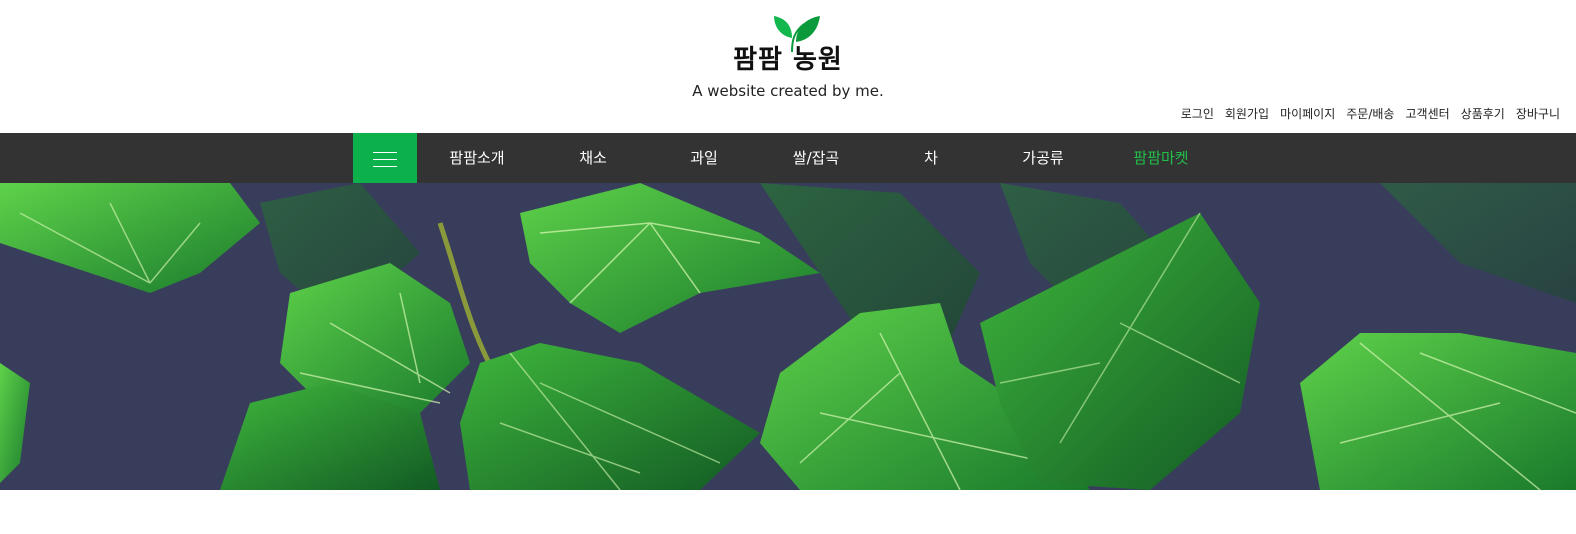  Describe the element at coordinates (788, 91) in the screenshot. I see `logo-subtitle: A website created by me.` at that location.